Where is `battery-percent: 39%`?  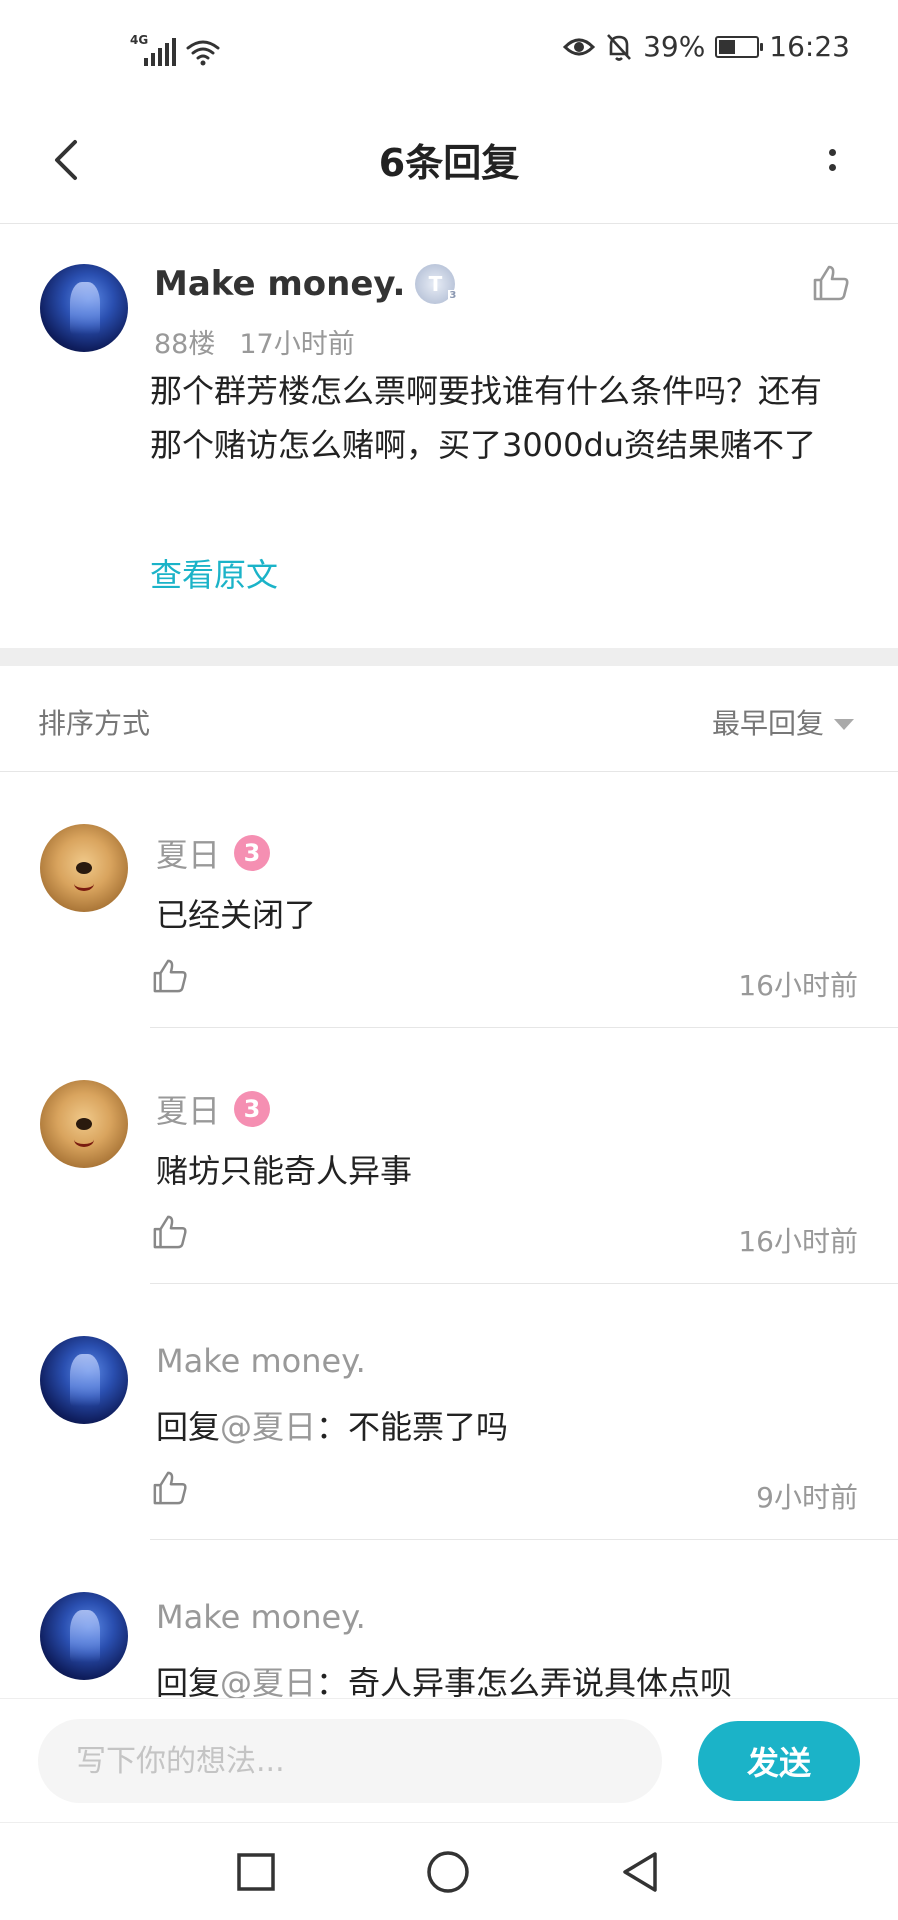 battery-percent: 39% is located at coordinates (674, 46).